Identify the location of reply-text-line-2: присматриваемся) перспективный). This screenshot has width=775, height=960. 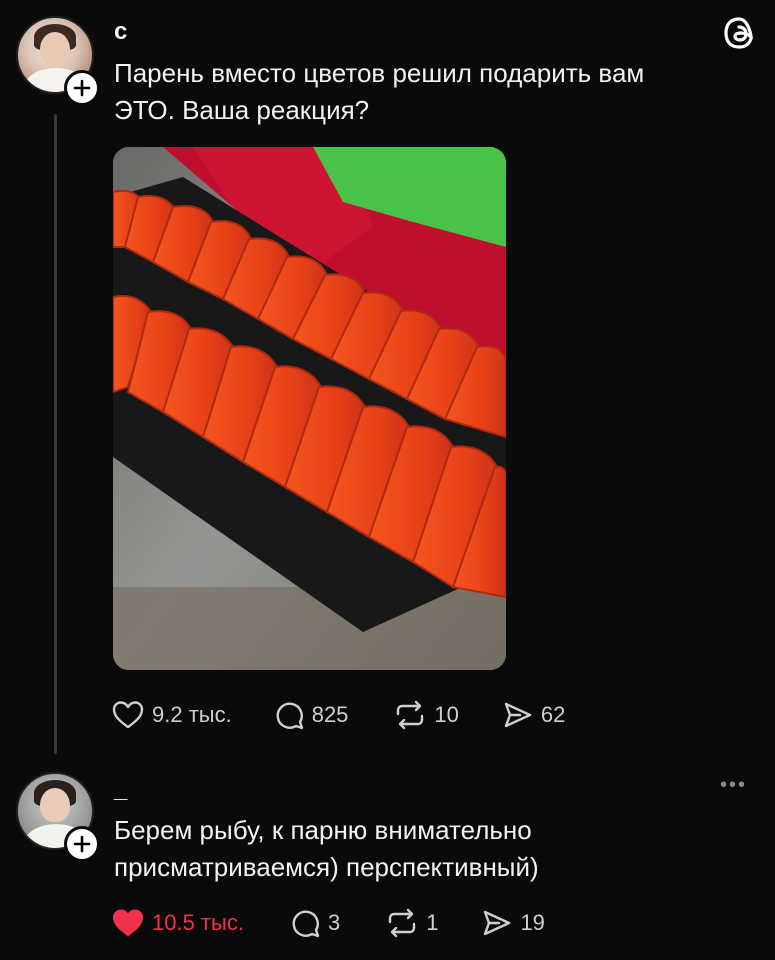
(326, 867).